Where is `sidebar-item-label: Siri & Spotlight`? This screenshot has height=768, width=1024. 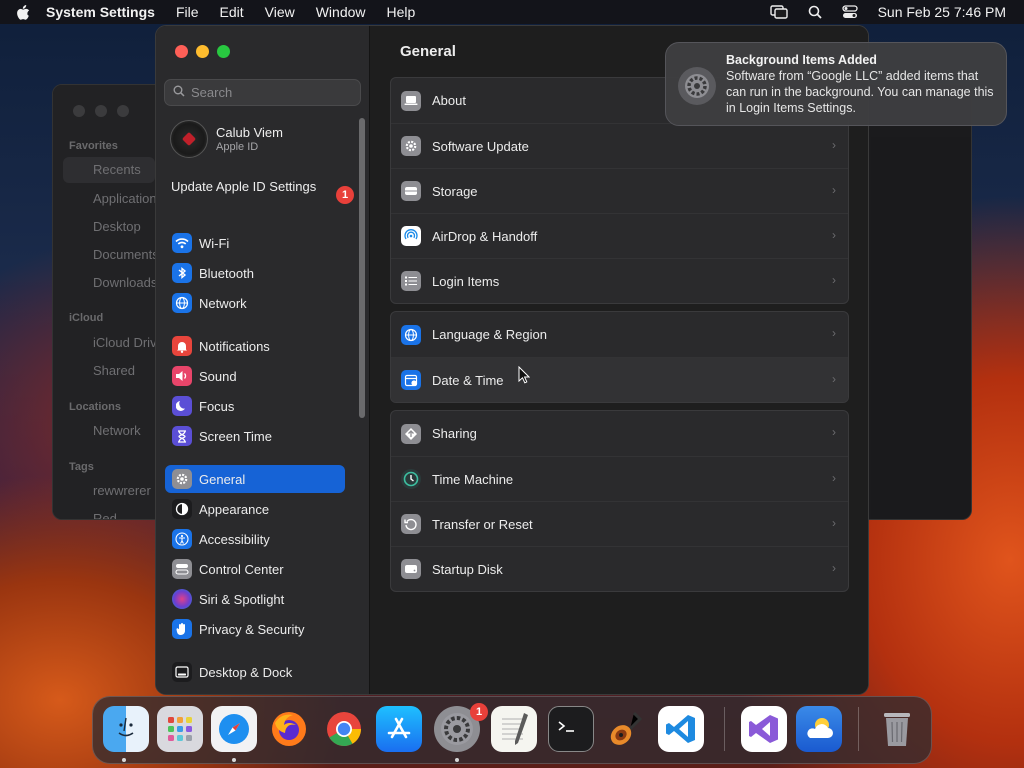 sidebar-item-label: Siri & Spotlight is located at coordinates (242, 599).